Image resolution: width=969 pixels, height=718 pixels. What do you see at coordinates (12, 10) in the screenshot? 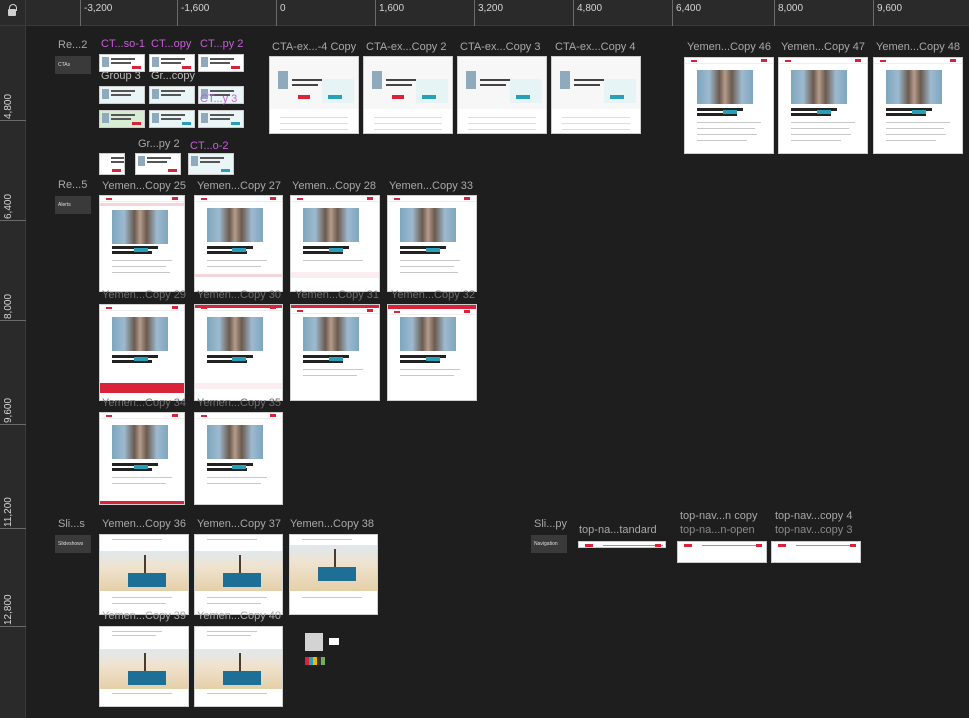
I see `lock-icon` at bounding box center [12, 10].